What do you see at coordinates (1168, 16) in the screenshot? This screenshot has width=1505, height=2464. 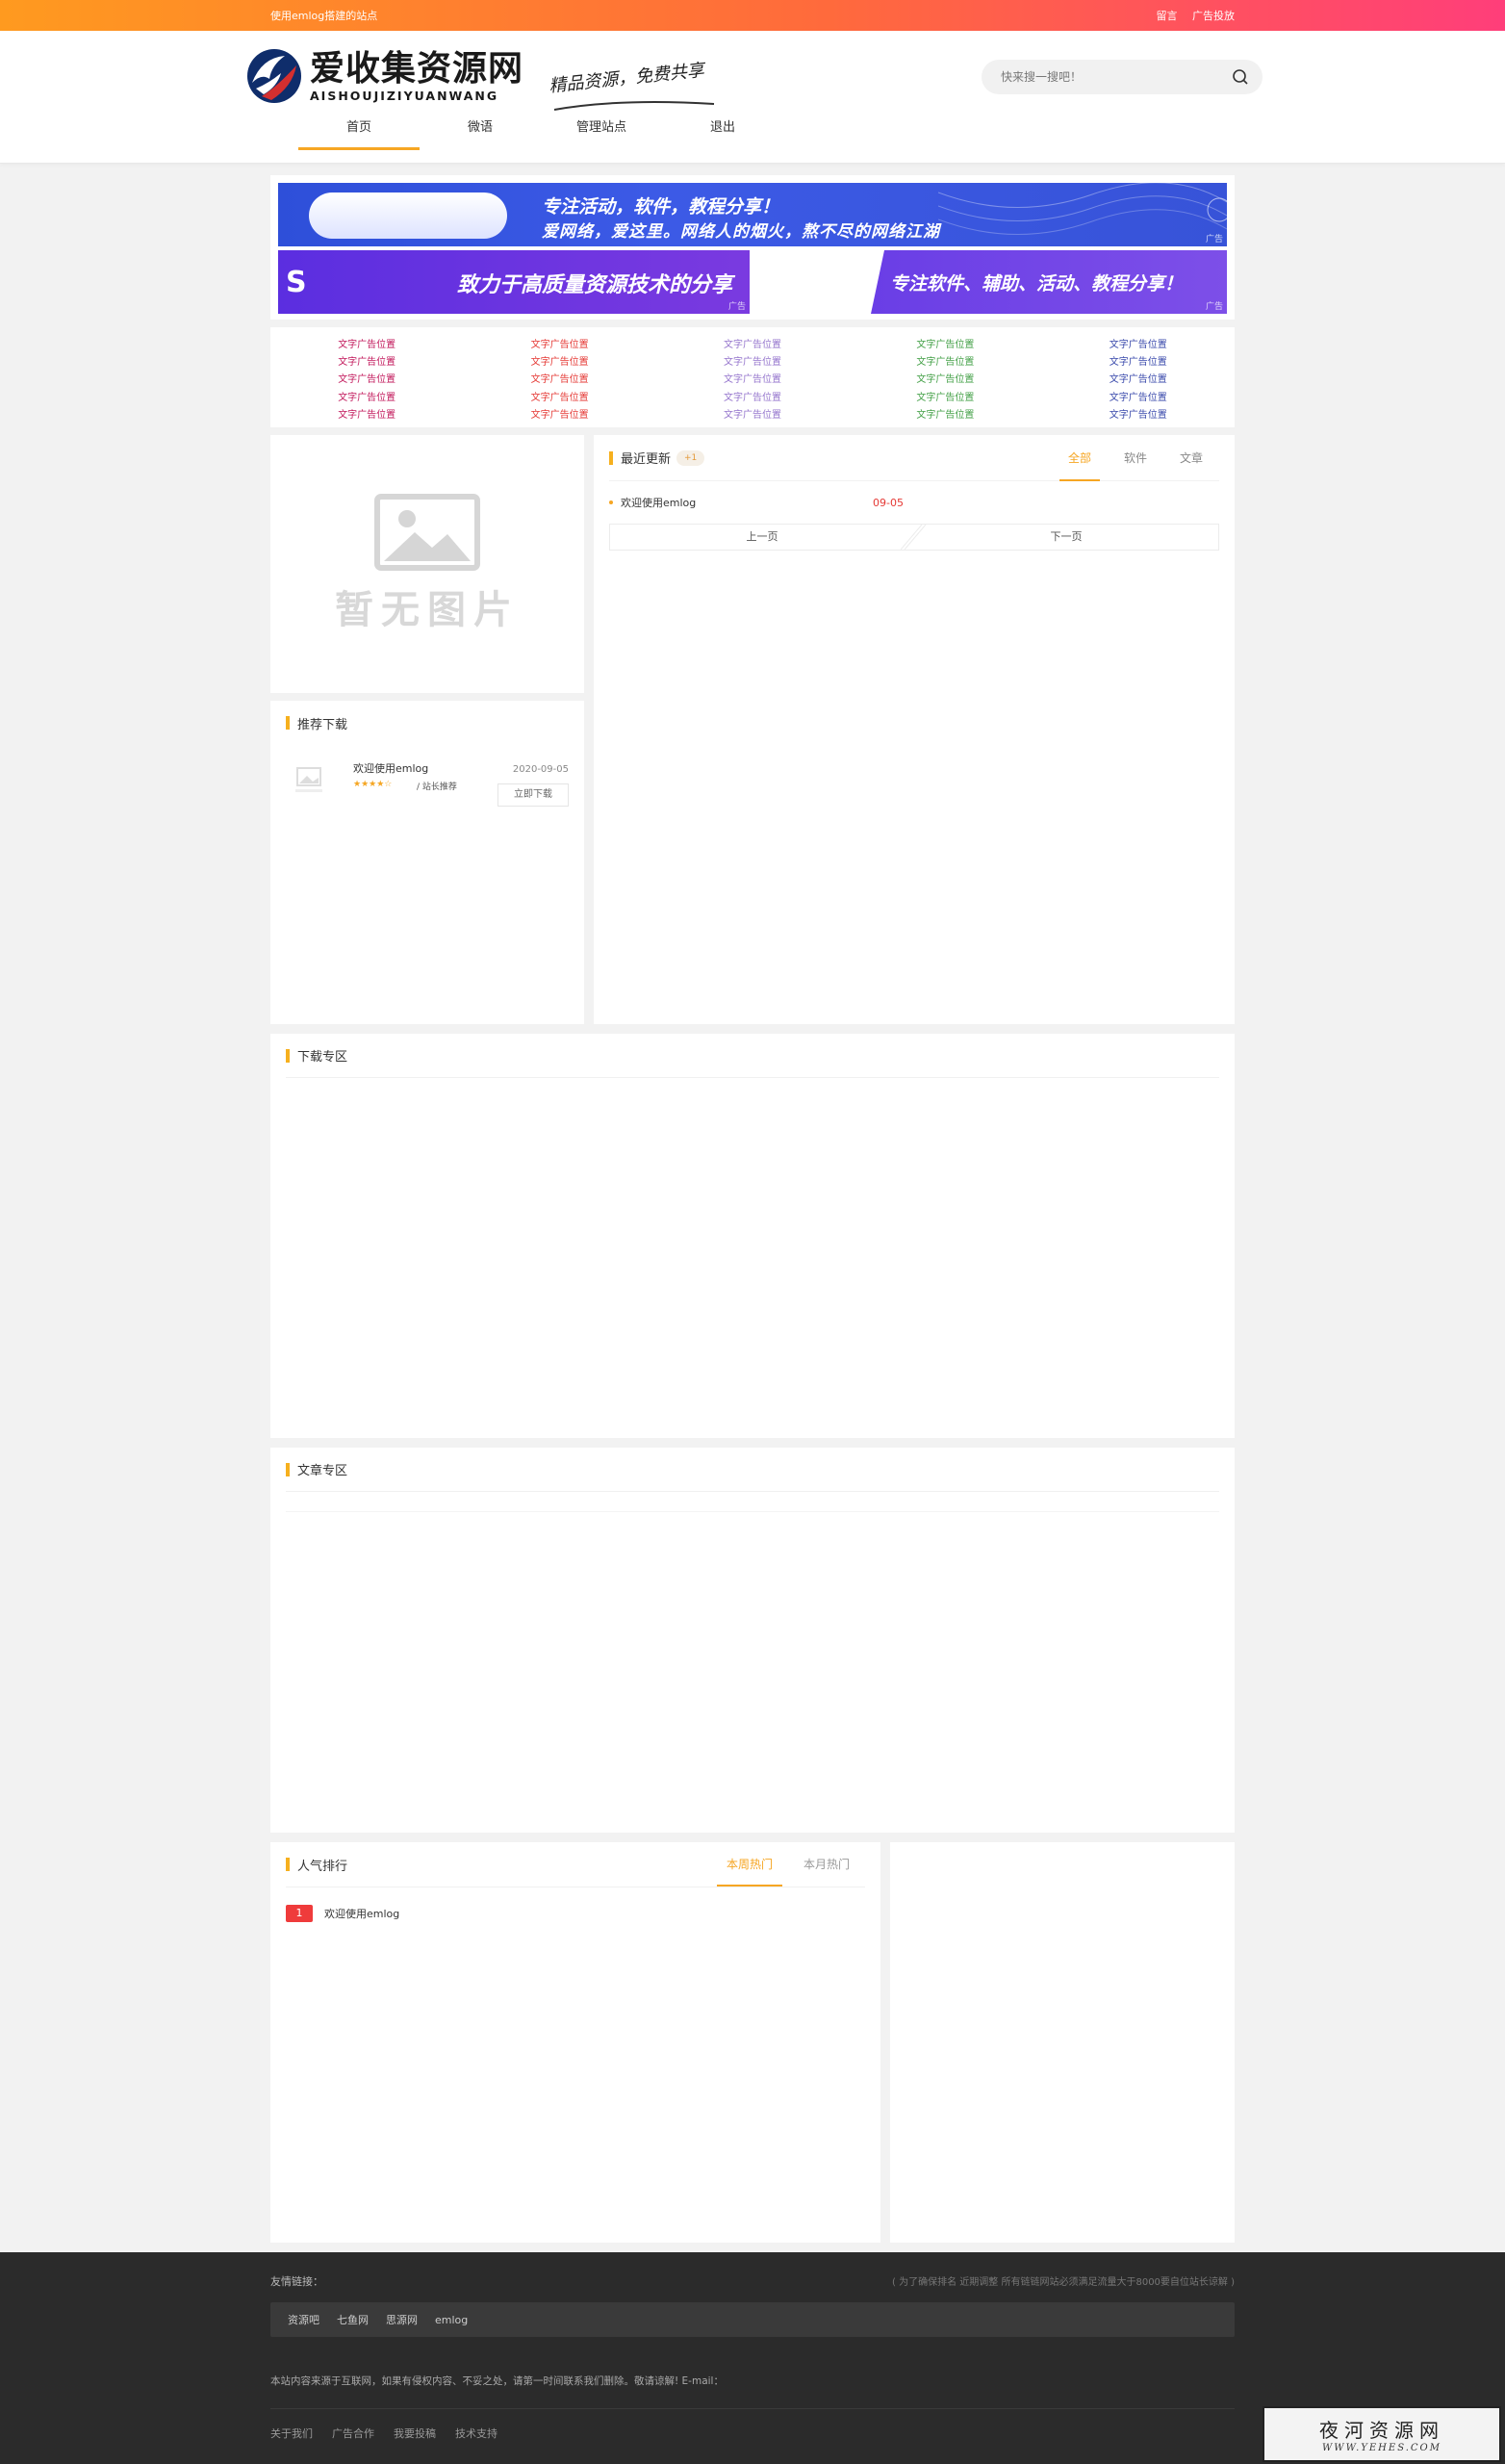 I see `top-link-message: 留言` at bounding box center [1168, 16].